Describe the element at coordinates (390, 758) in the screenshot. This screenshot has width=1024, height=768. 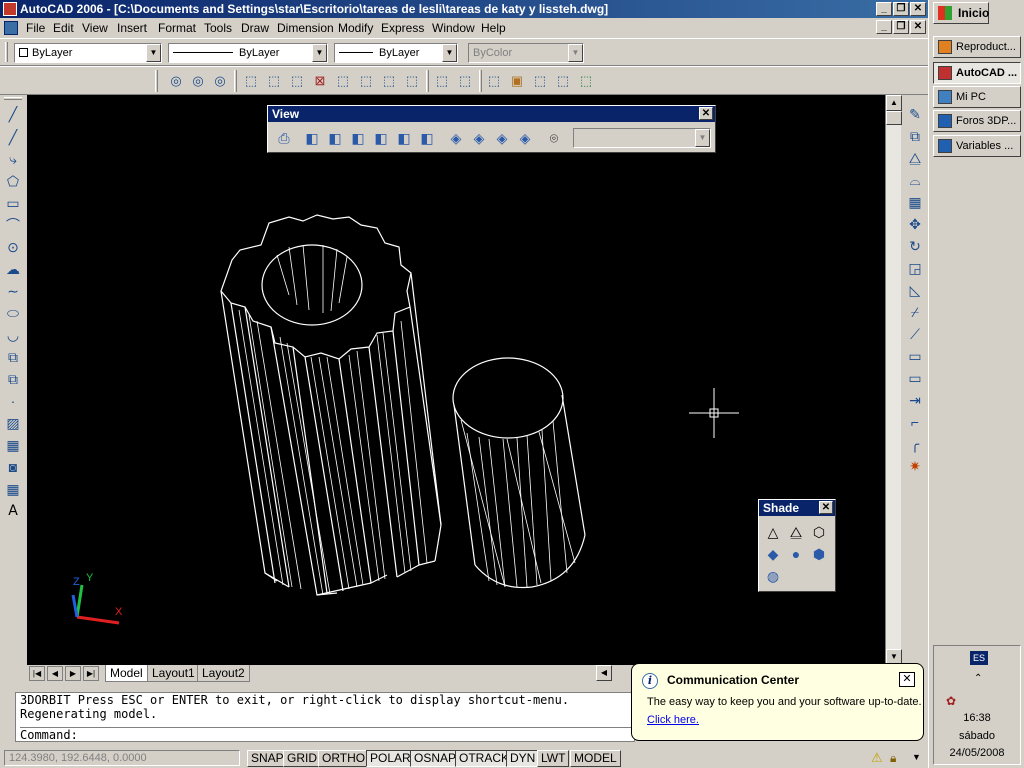
I see `polar-toggle: POLAR` at that location.